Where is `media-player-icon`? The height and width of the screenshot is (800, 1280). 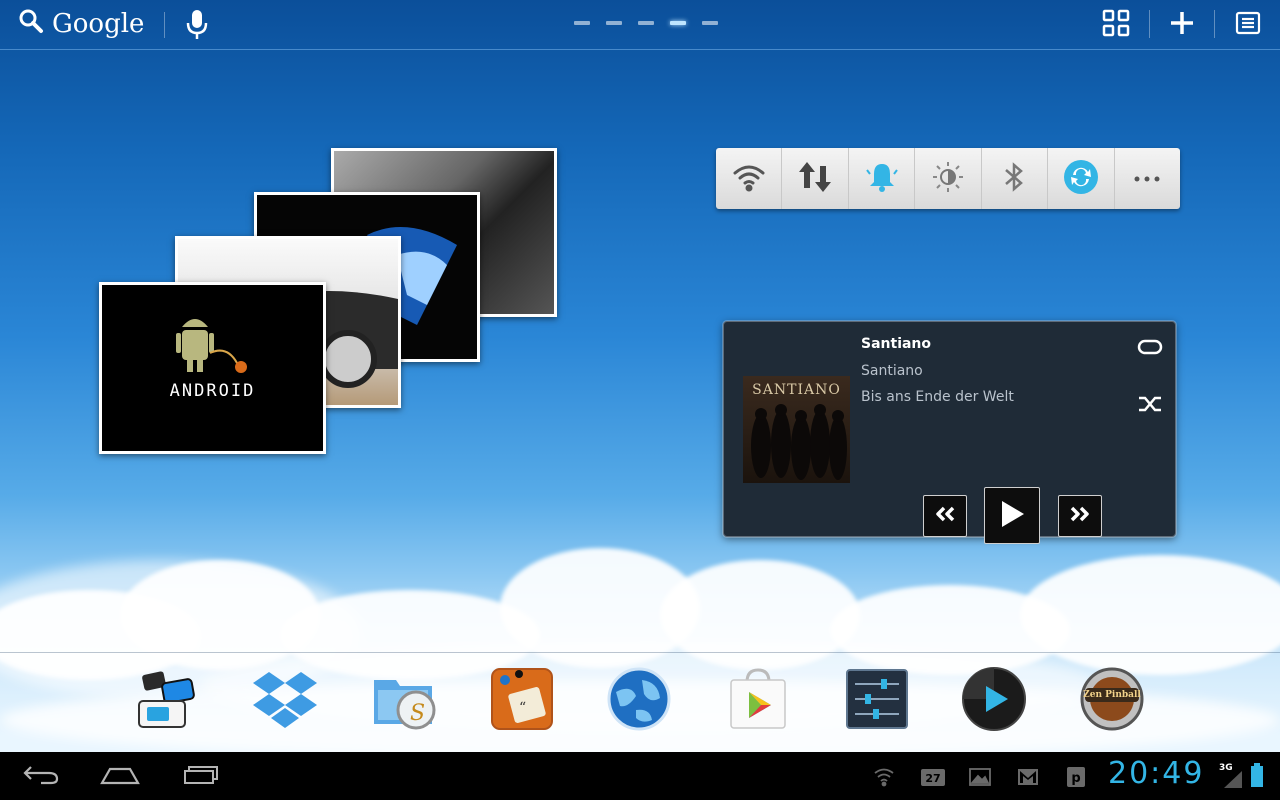 media-player-icon is located at coordinates (994, 701).